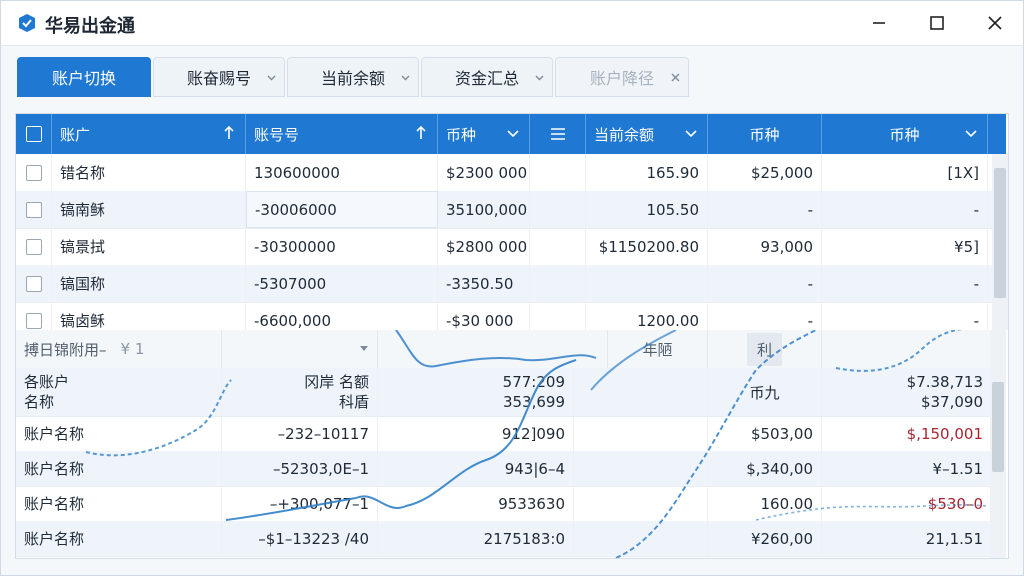  What do you see at coordinates (647, 246) in the screenshot?
I see `cell-balance: $1150200.80` at bounding box center [647, 246].